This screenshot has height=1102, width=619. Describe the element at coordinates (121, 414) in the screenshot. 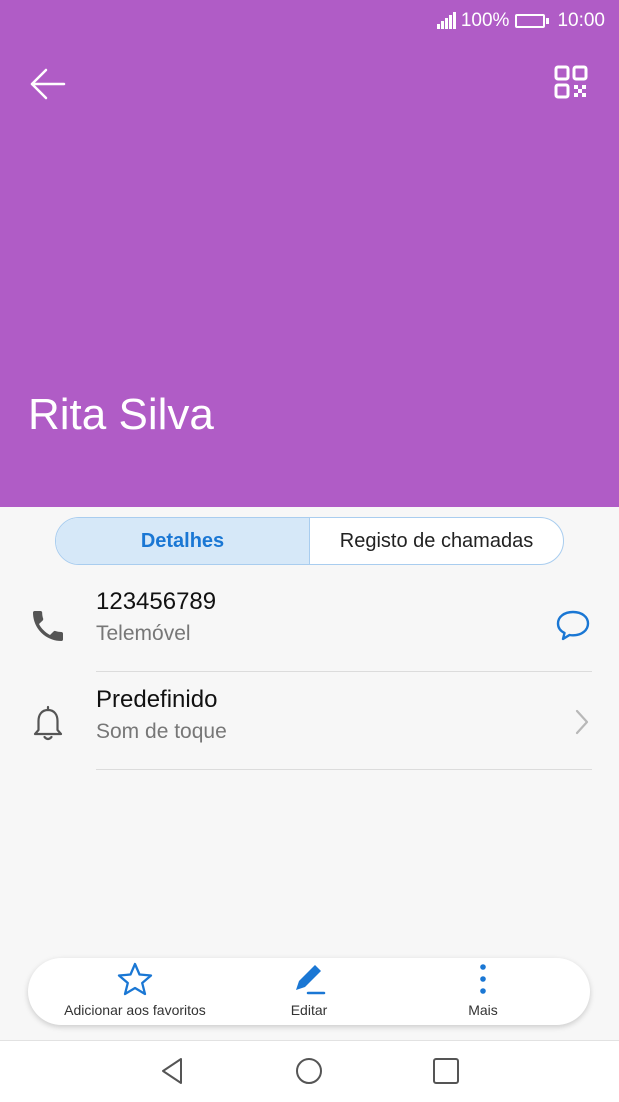

I see `contact-name: Rita Silva` at that location.